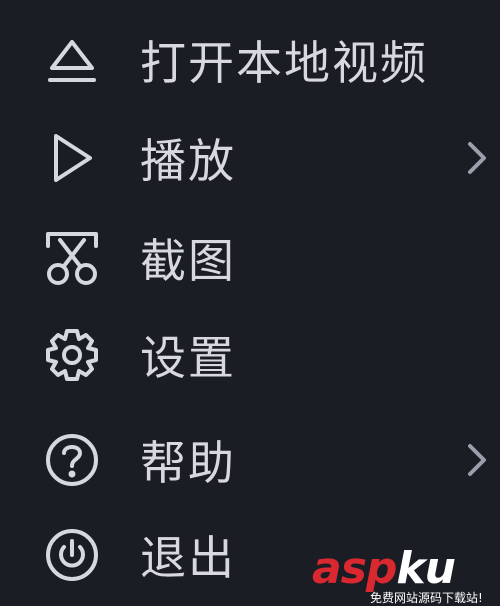 The width and height of the screenshot is (500, 606). I want to click on menu-item-label: 帮助, so click(188, 463).